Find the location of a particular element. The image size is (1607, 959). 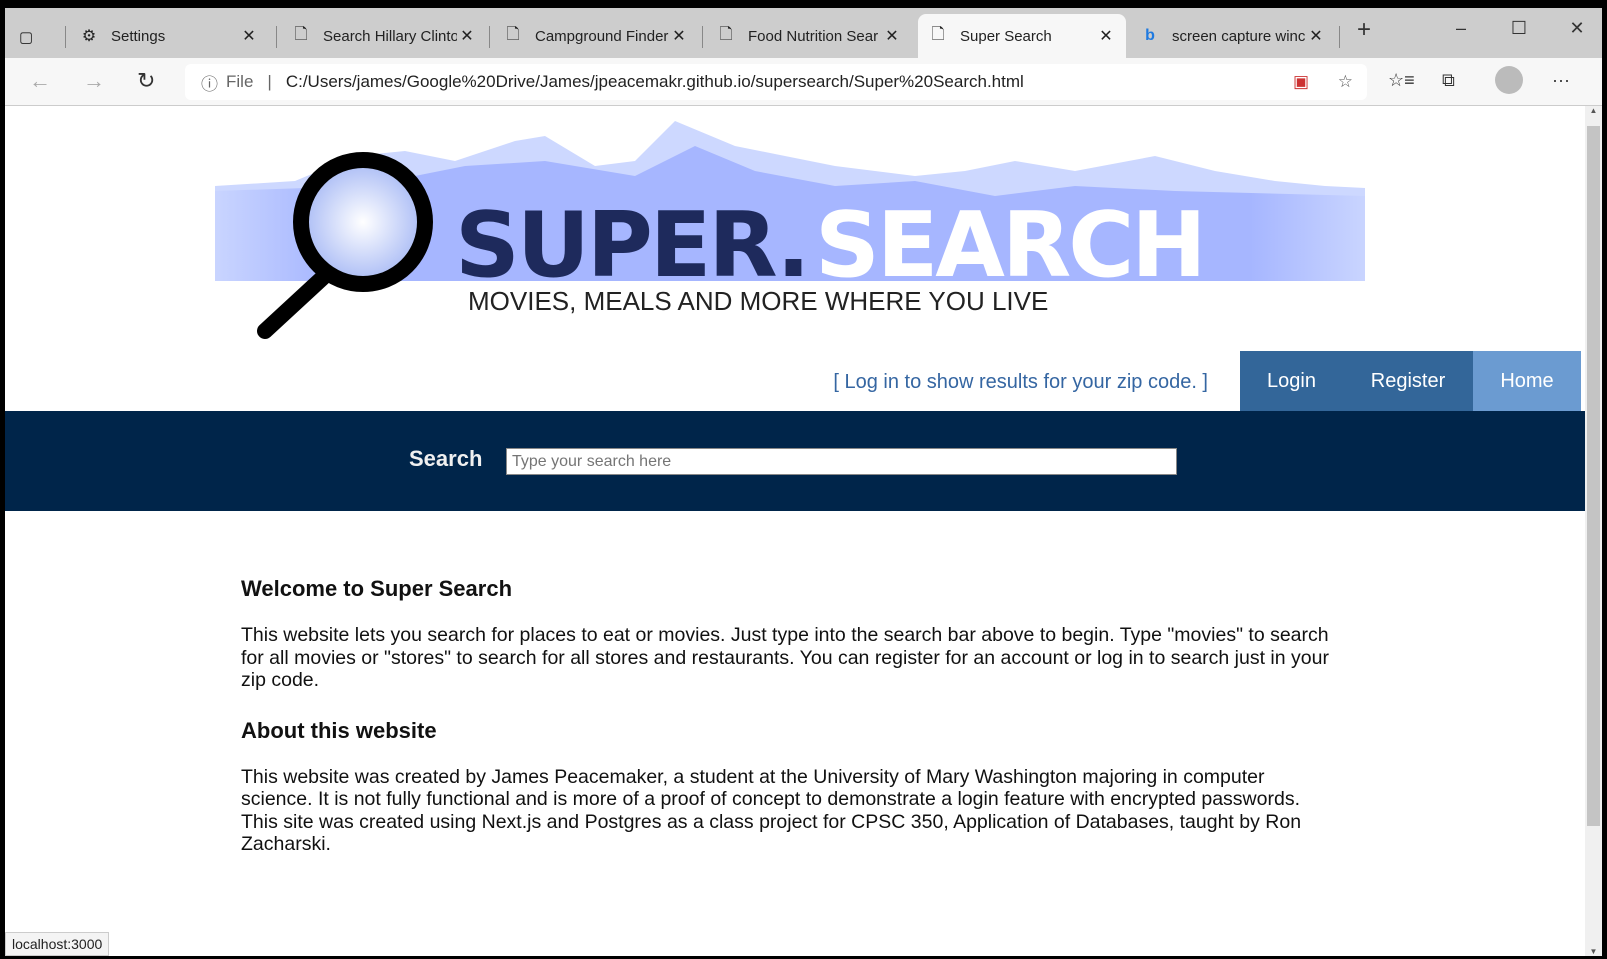

home-button: Home is located at coordinates (1527, 381).